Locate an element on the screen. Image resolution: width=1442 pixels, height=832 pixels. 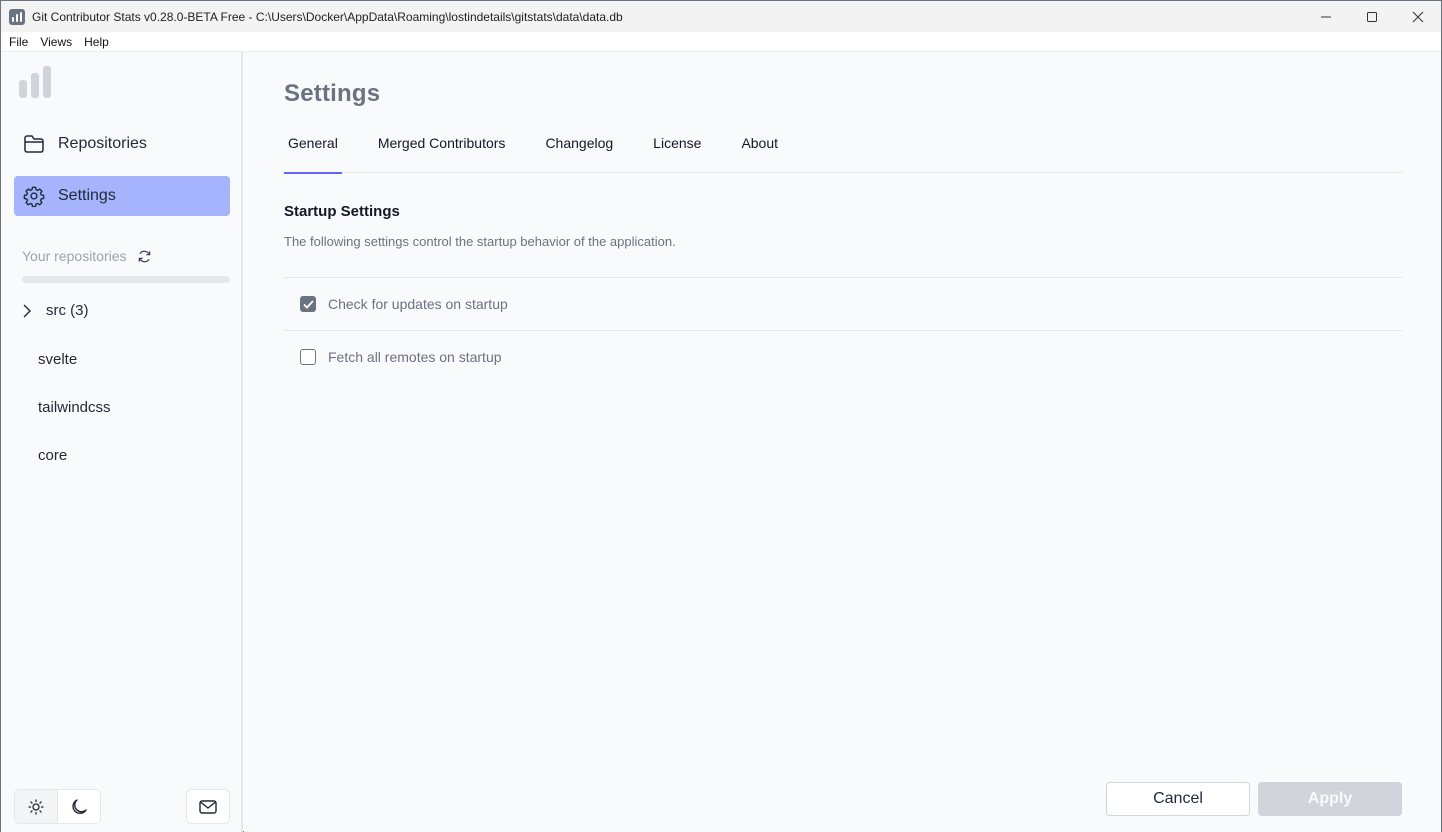
minimize-icon is located at coordinates (1326, 16).